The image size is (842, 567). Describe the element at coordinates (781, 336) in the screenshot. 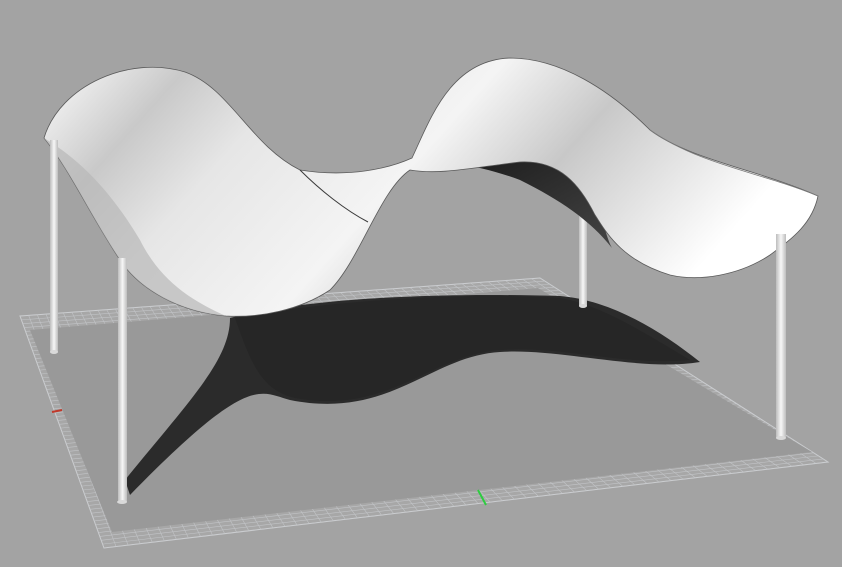

I see `column-front-right` at that location.